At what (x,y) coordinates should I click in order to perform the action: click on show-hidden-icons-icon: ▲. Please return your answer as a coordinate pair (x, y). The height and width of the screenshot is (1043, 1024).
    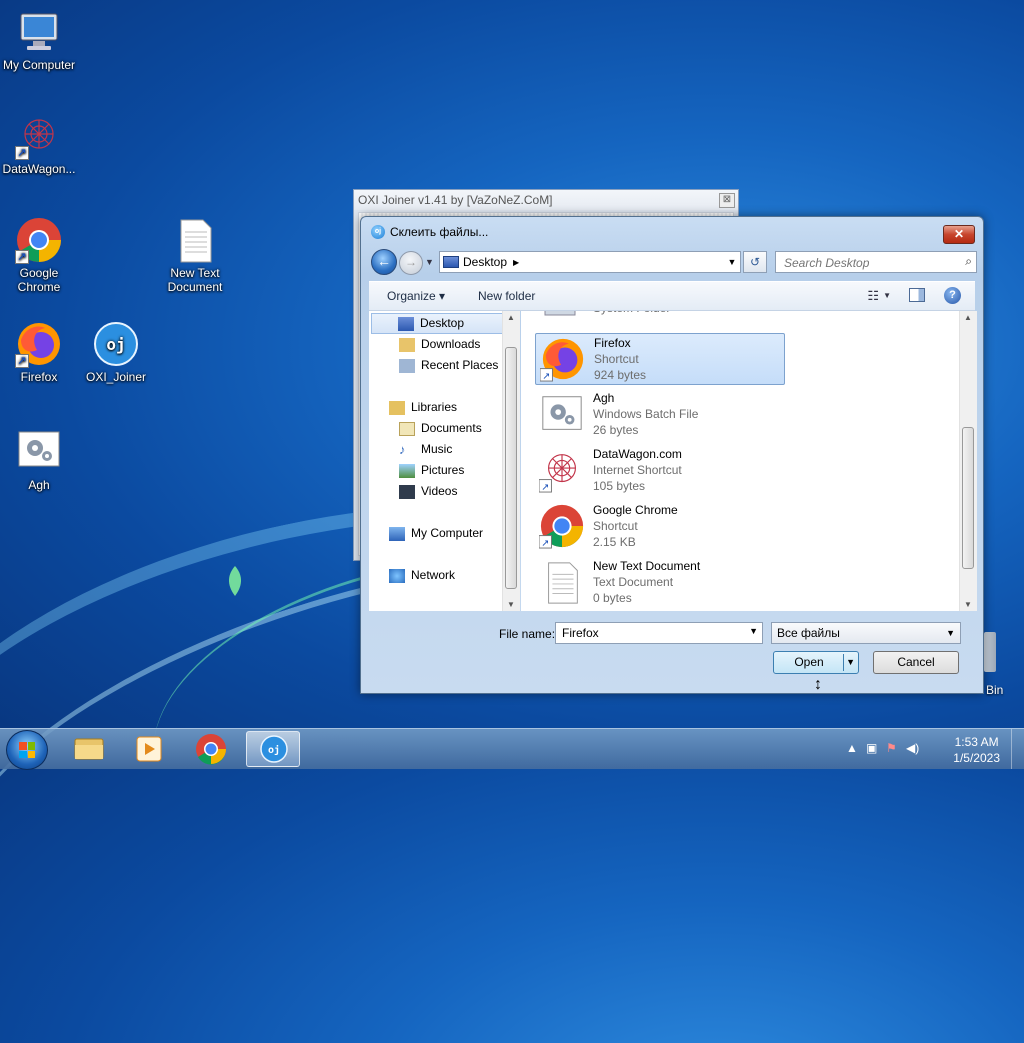
    Looking at the image, I should click on (852, 748).